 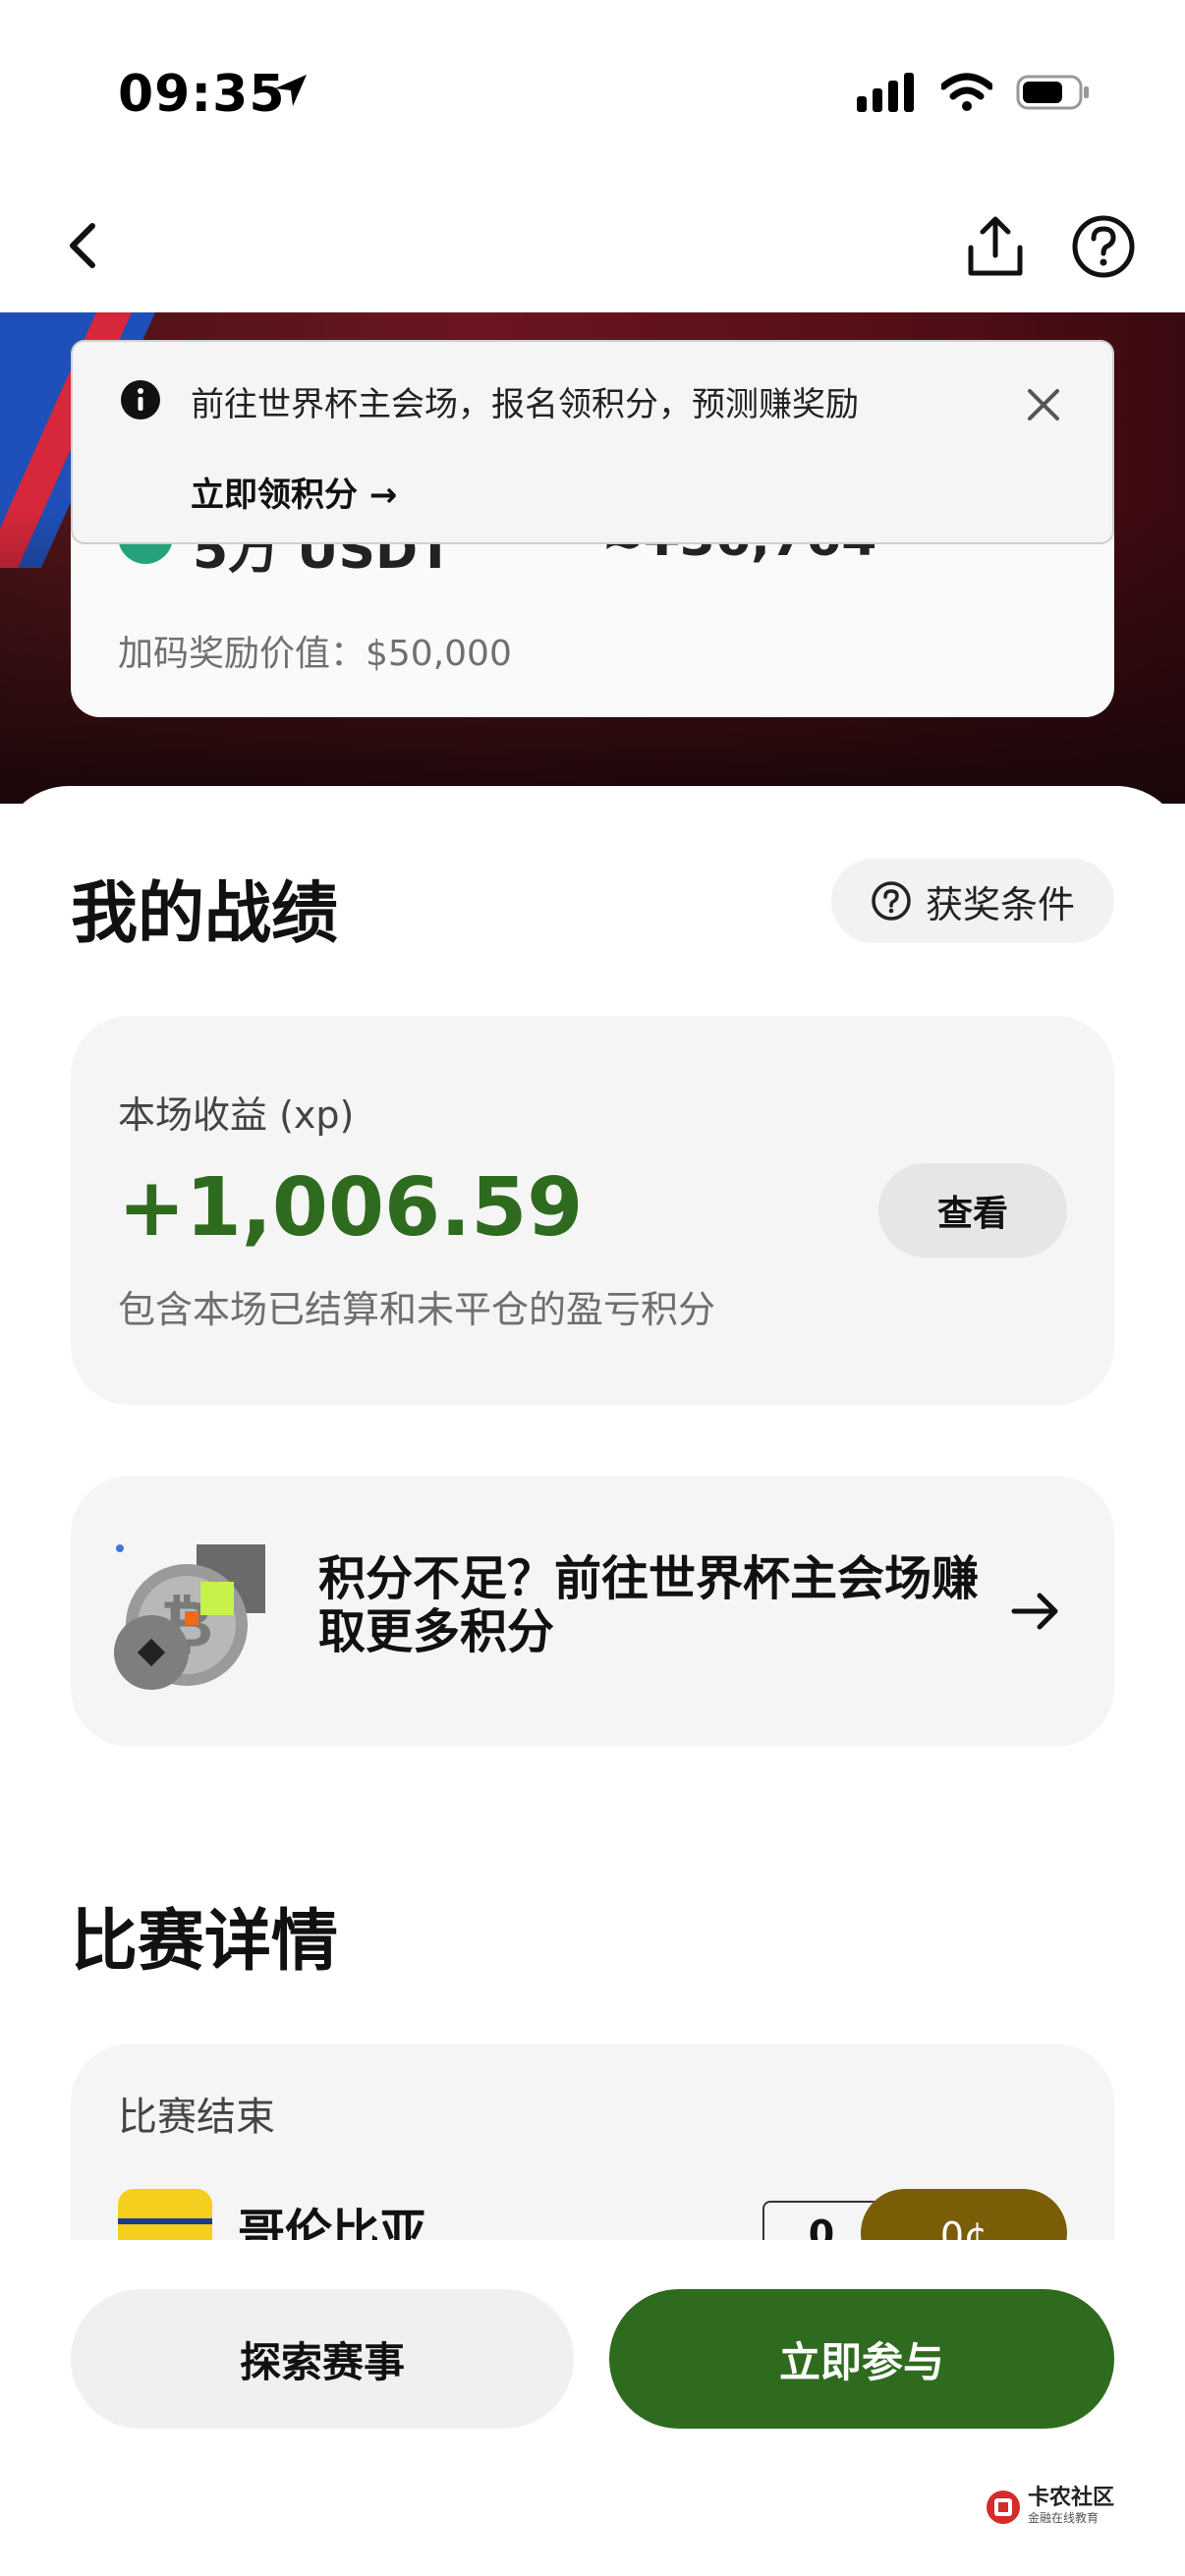 I want to click on earnings-note: 包含本场已结算和未平仓的盈亏积分, so click(x=417, y=1309).